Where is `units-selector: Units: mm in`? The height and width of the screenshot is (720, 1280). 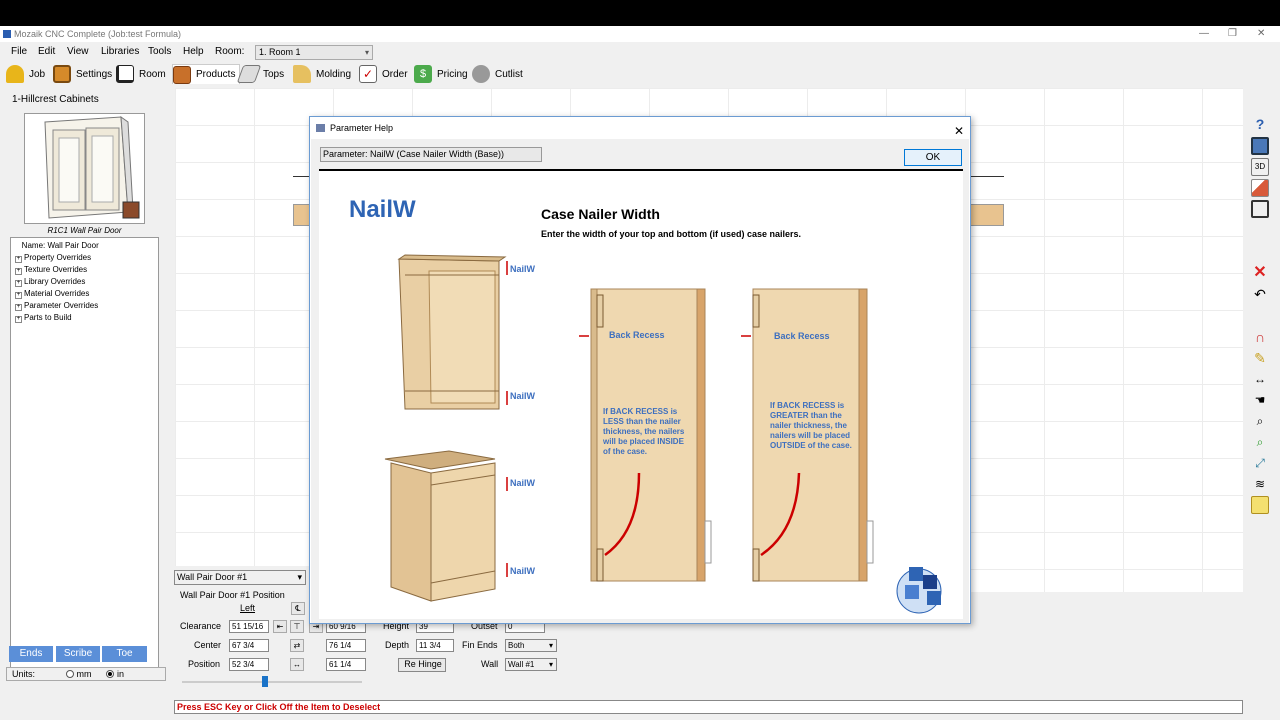
units-selector: Units: mm in is located at coordinates (86, 674).